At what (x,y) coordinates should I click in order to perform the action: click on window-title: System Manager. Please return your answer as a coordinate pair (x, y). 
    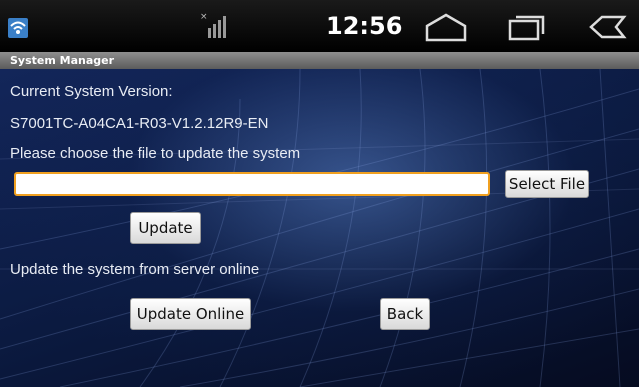
    Looking at the image, I should click on (62, 60).